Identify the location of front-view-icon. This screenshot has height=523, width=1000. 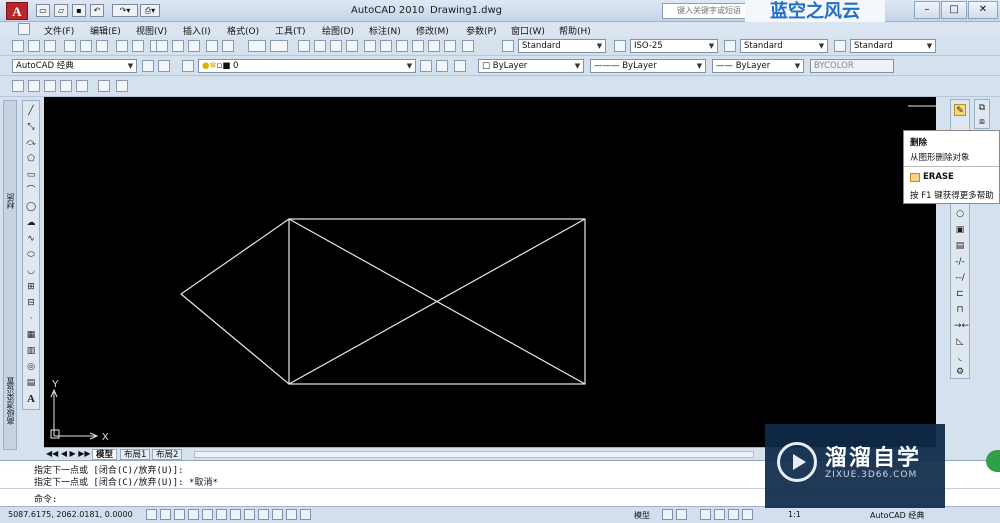
(50, 86).